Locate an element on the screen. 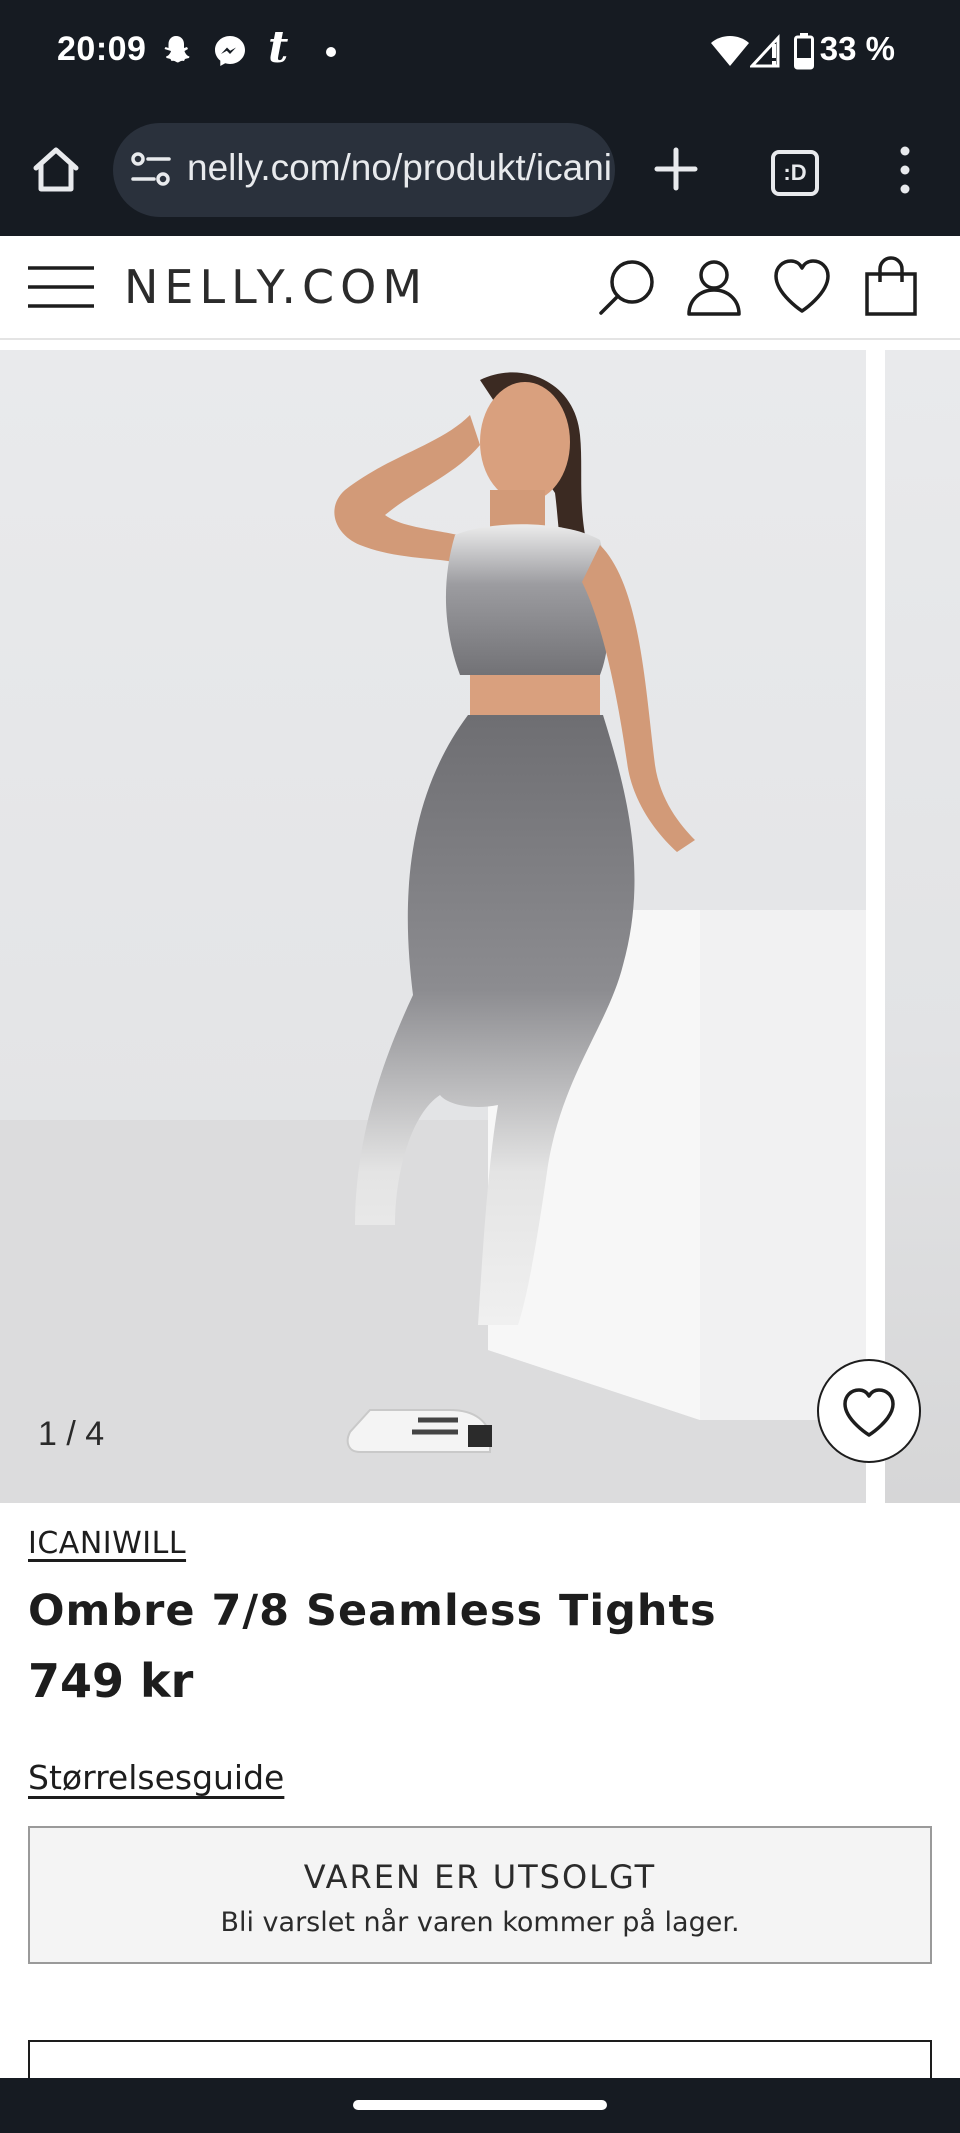 This screenshot has height=2133, width=960. gallery-pager: 1 / 4 is located at coordinates (71, 1434).